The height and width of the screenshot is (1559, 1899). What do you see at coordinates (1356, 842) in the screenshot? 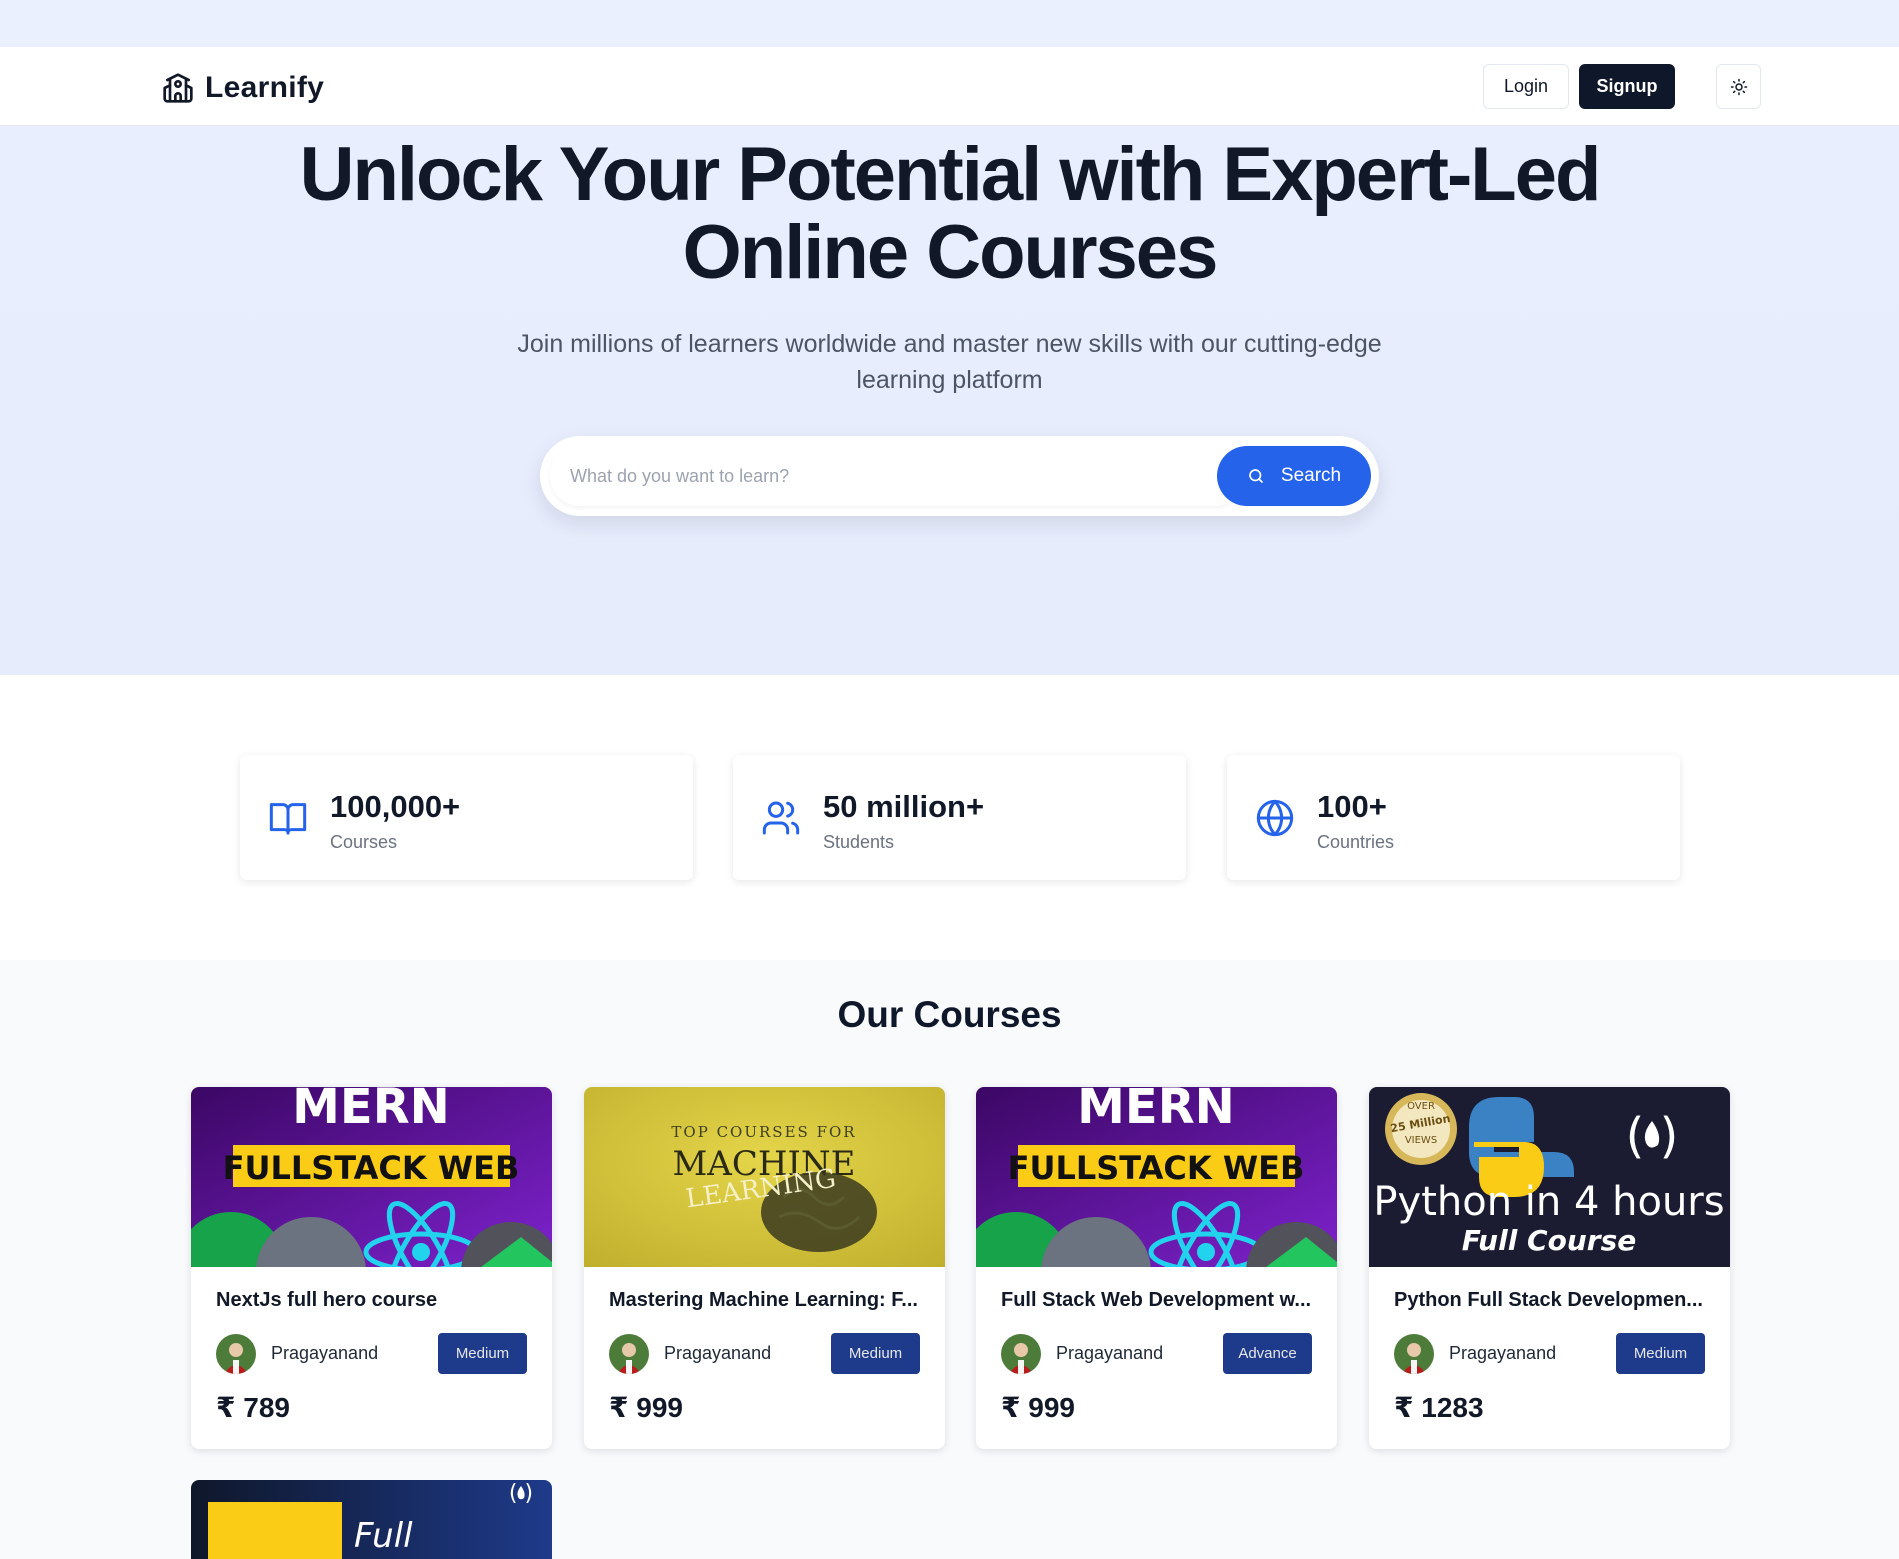
I see `stat-label: Countries` at bounding box center [1356, 842].